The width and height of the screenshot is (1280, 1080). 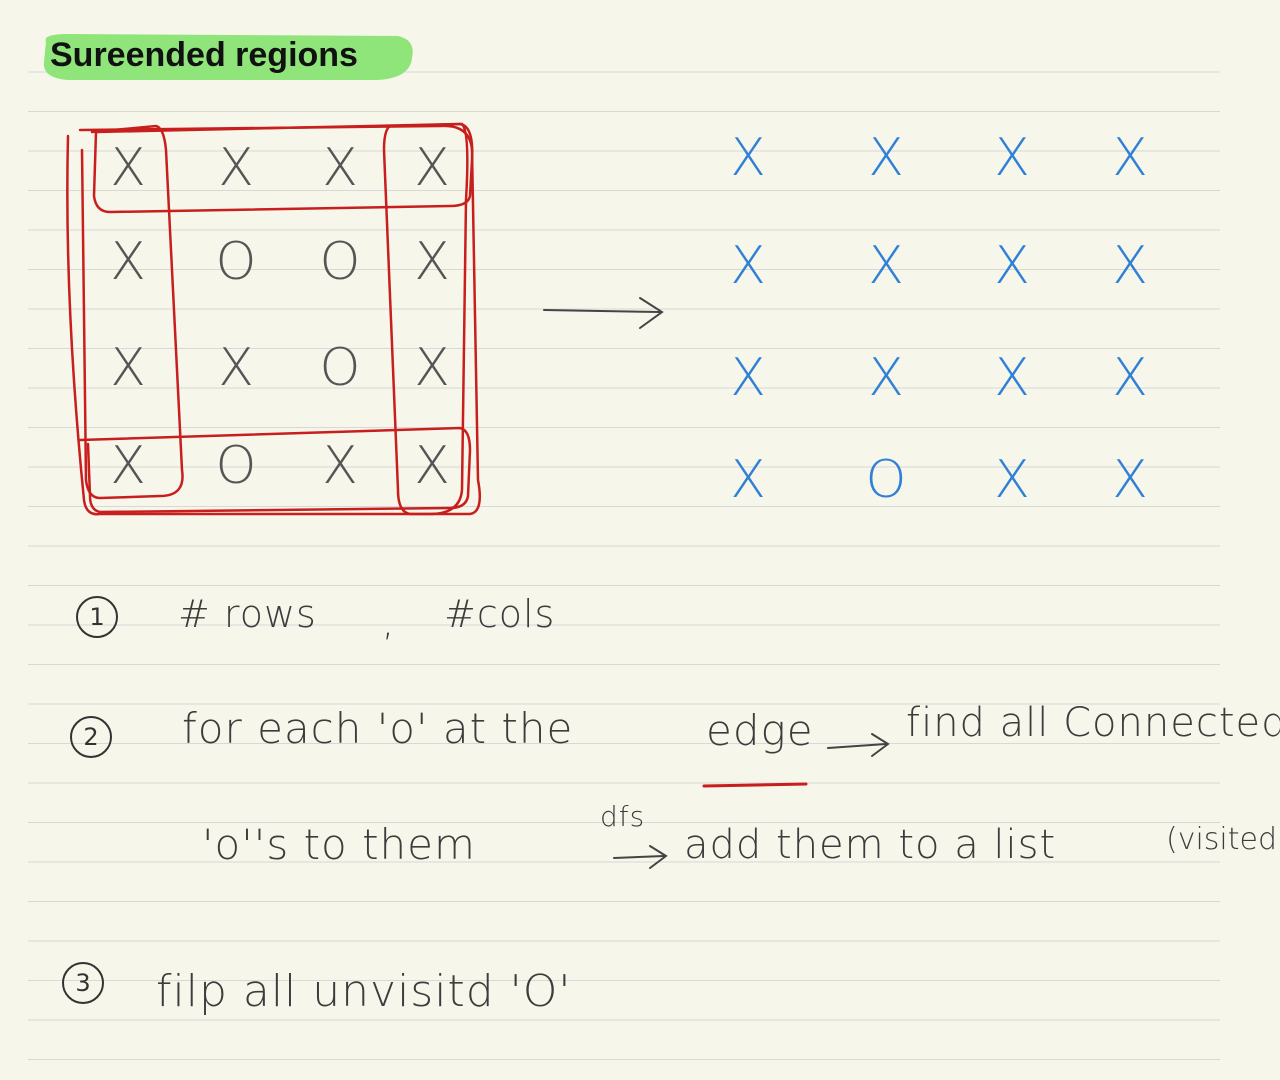 What do you see at coordinates (83, 983) in the screenshot?
I see `step-3-number: 3` at bounding box center [83, 983].